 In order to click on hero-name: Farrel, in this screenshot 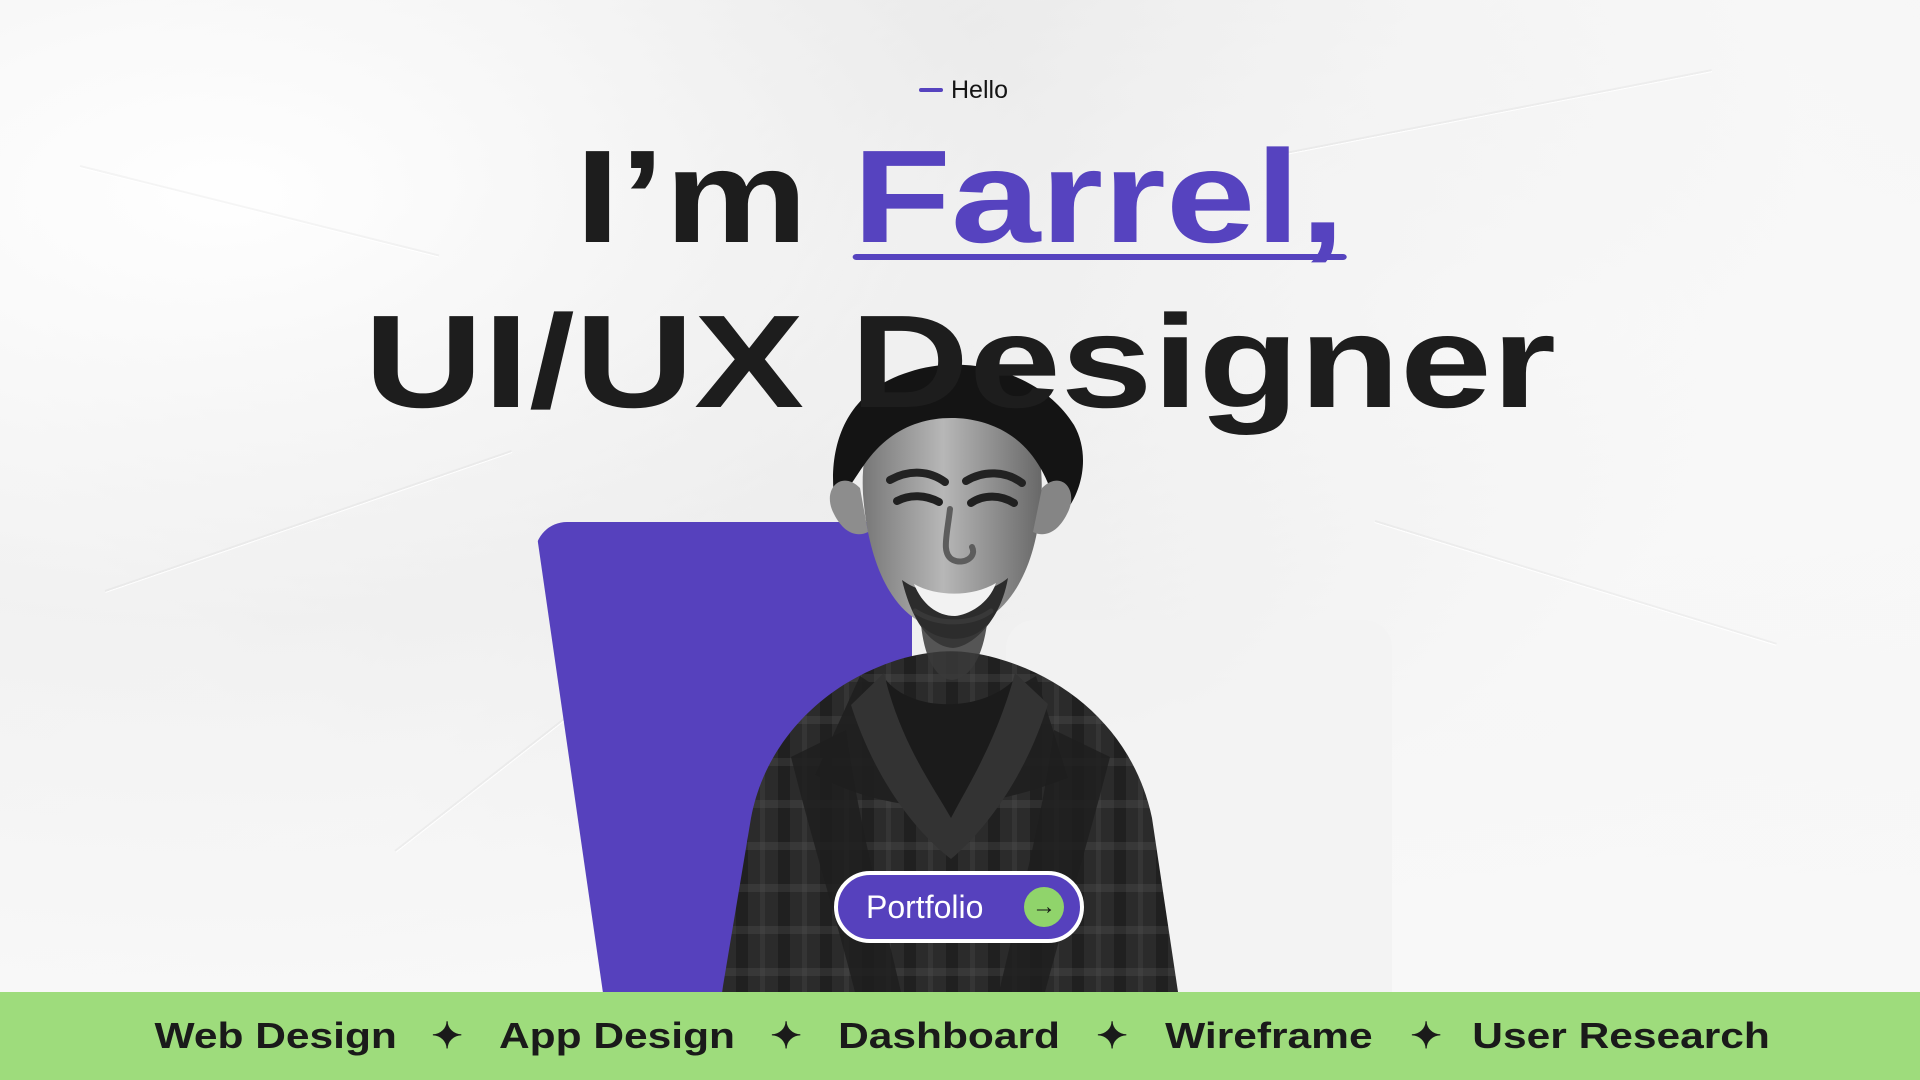, I will do `click(1098, 196)`.